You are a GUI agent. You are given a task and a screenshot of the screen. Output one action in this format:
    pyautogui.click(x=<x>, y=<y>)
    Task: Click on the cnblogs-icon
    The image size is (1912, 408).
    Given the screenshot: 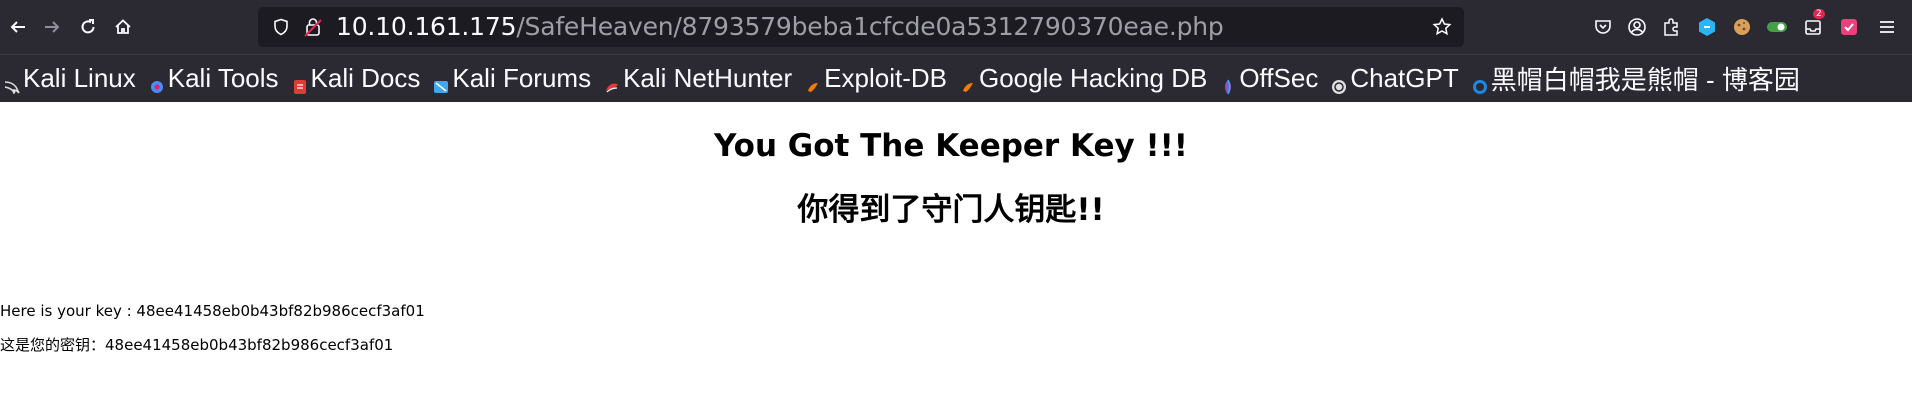 What is the action you would take?
    pyautogui.click(x=1480, y=82)
    